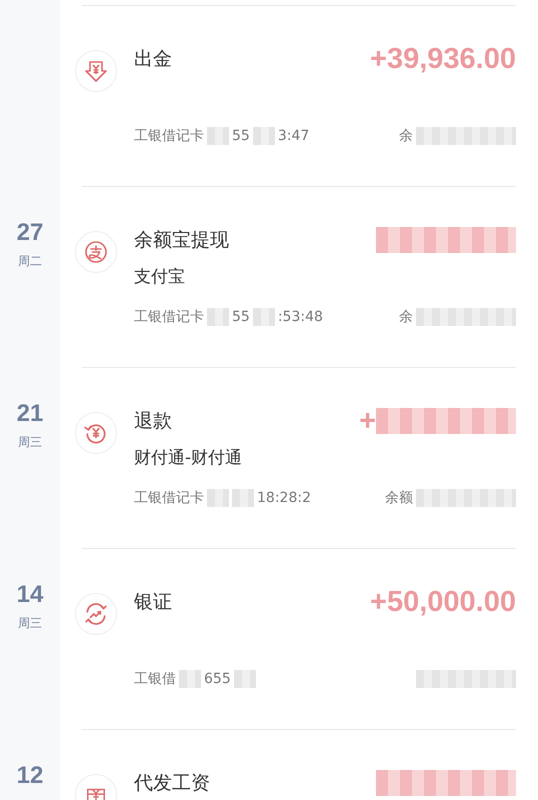 Image resolution: width=538 pixels, height=800 pixels. Describe the element at coordinates (181, 240) in the screenshot. I see `transaction-title: 余额宝提现` at that location.